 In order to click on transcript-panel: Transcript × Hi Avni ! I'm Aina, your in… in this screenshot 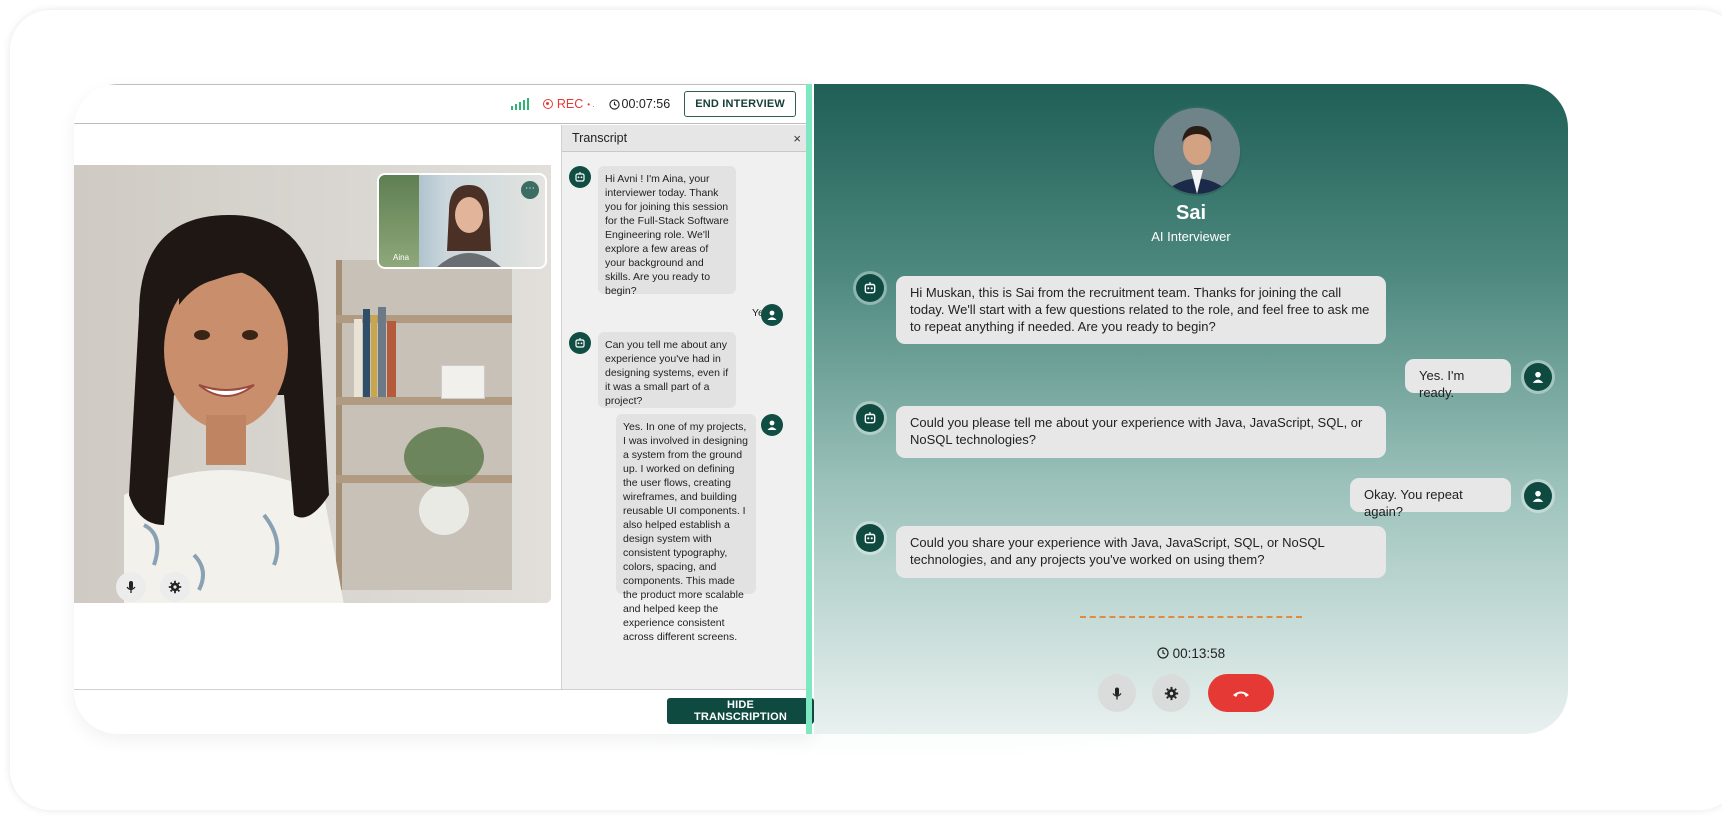, I will do `click(686, 407)`.